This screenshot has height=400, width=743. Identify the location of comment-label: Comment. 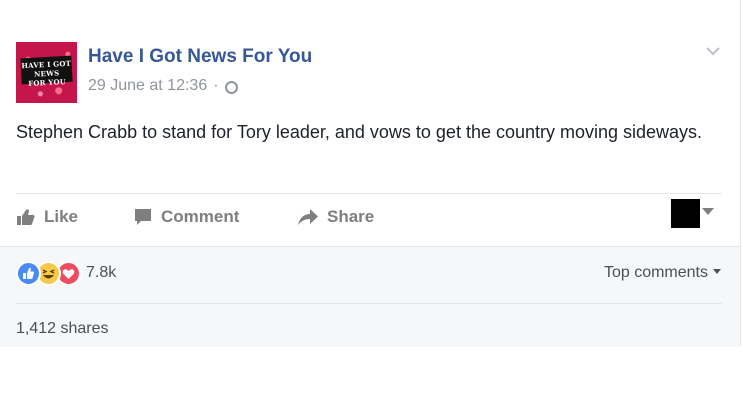
(200, 216).